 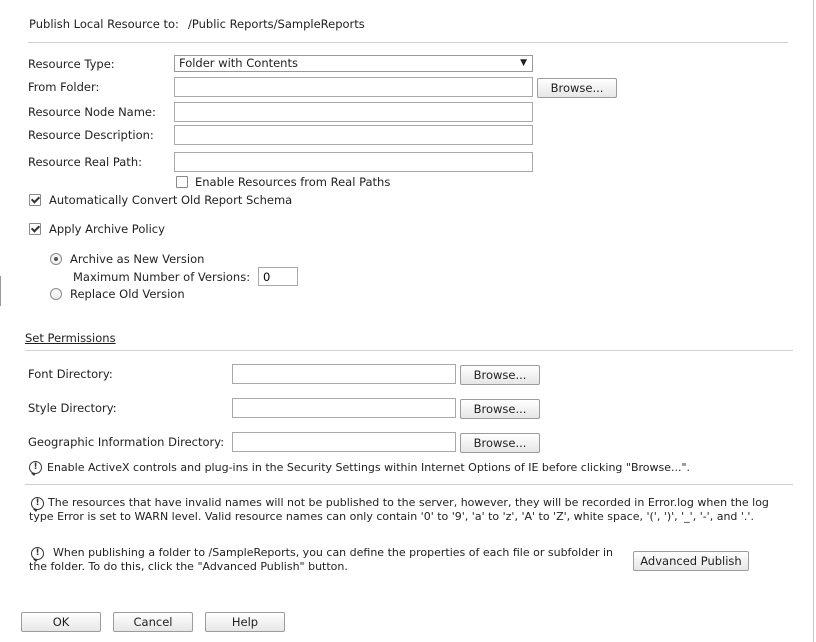 I want to click on description-input, so click(x=353, y=135).